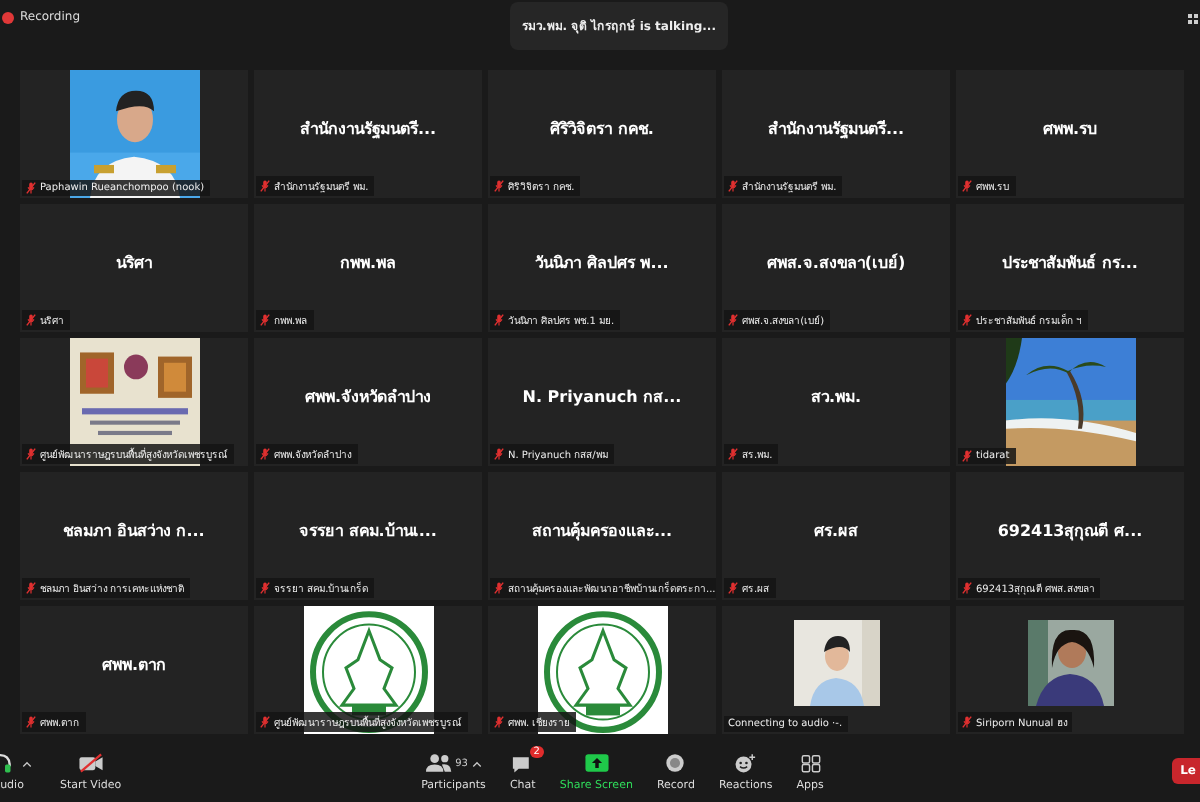 This screenshot has width=1200, height=802. Describe the element at coordinates (438, 763) in the screenshot. I see `people-icon` at that location.